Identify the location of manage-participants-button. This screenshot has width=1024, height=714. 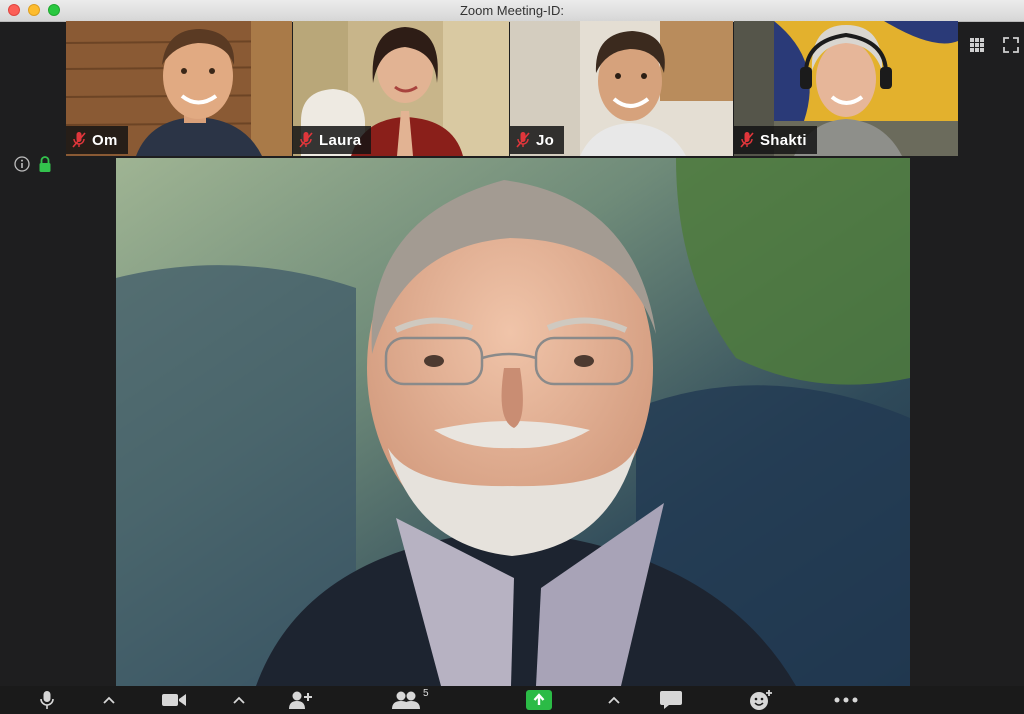
(406, 700).